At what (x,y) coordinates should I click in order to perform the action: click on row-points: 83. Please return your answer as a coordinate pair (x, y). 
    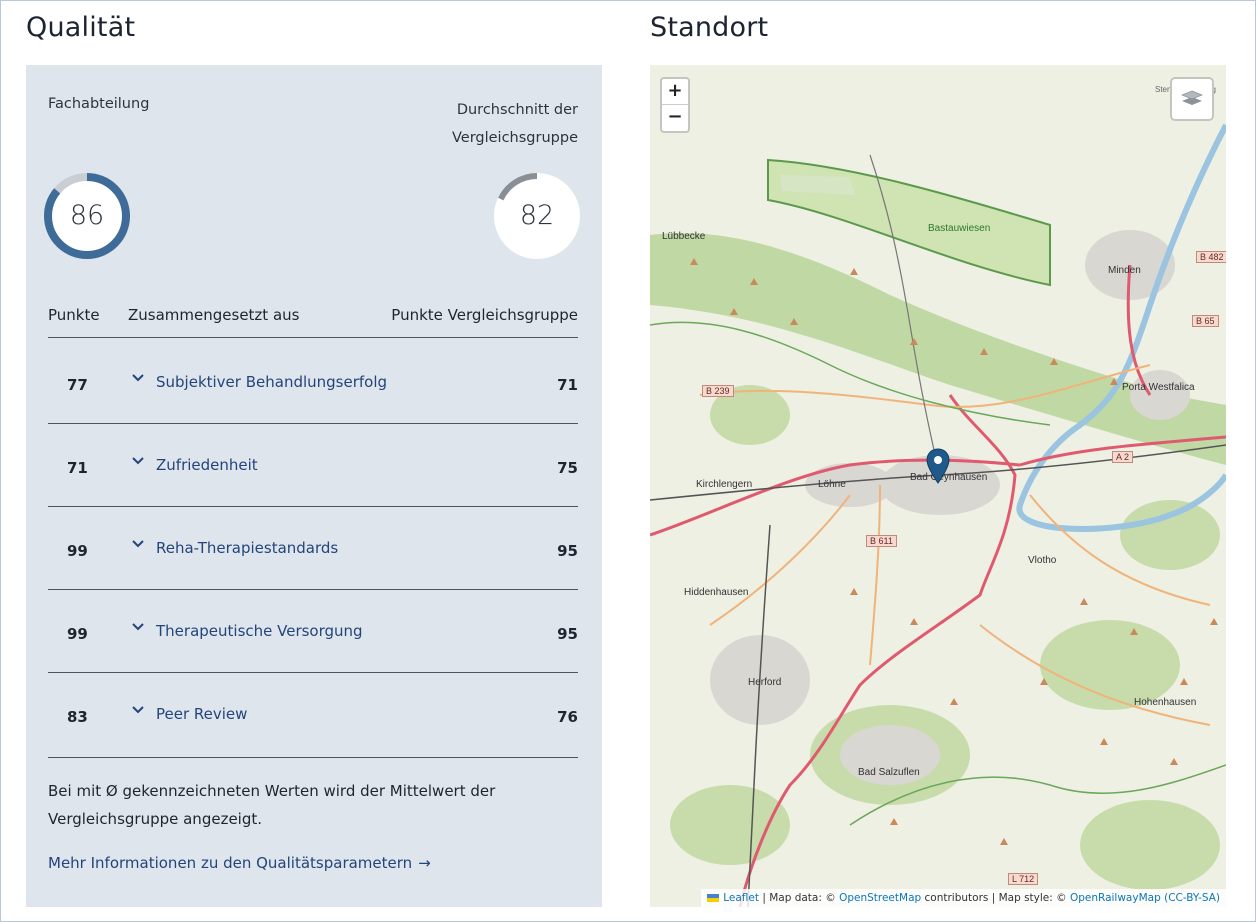
    Looking at the image, I should click on (77, 717).